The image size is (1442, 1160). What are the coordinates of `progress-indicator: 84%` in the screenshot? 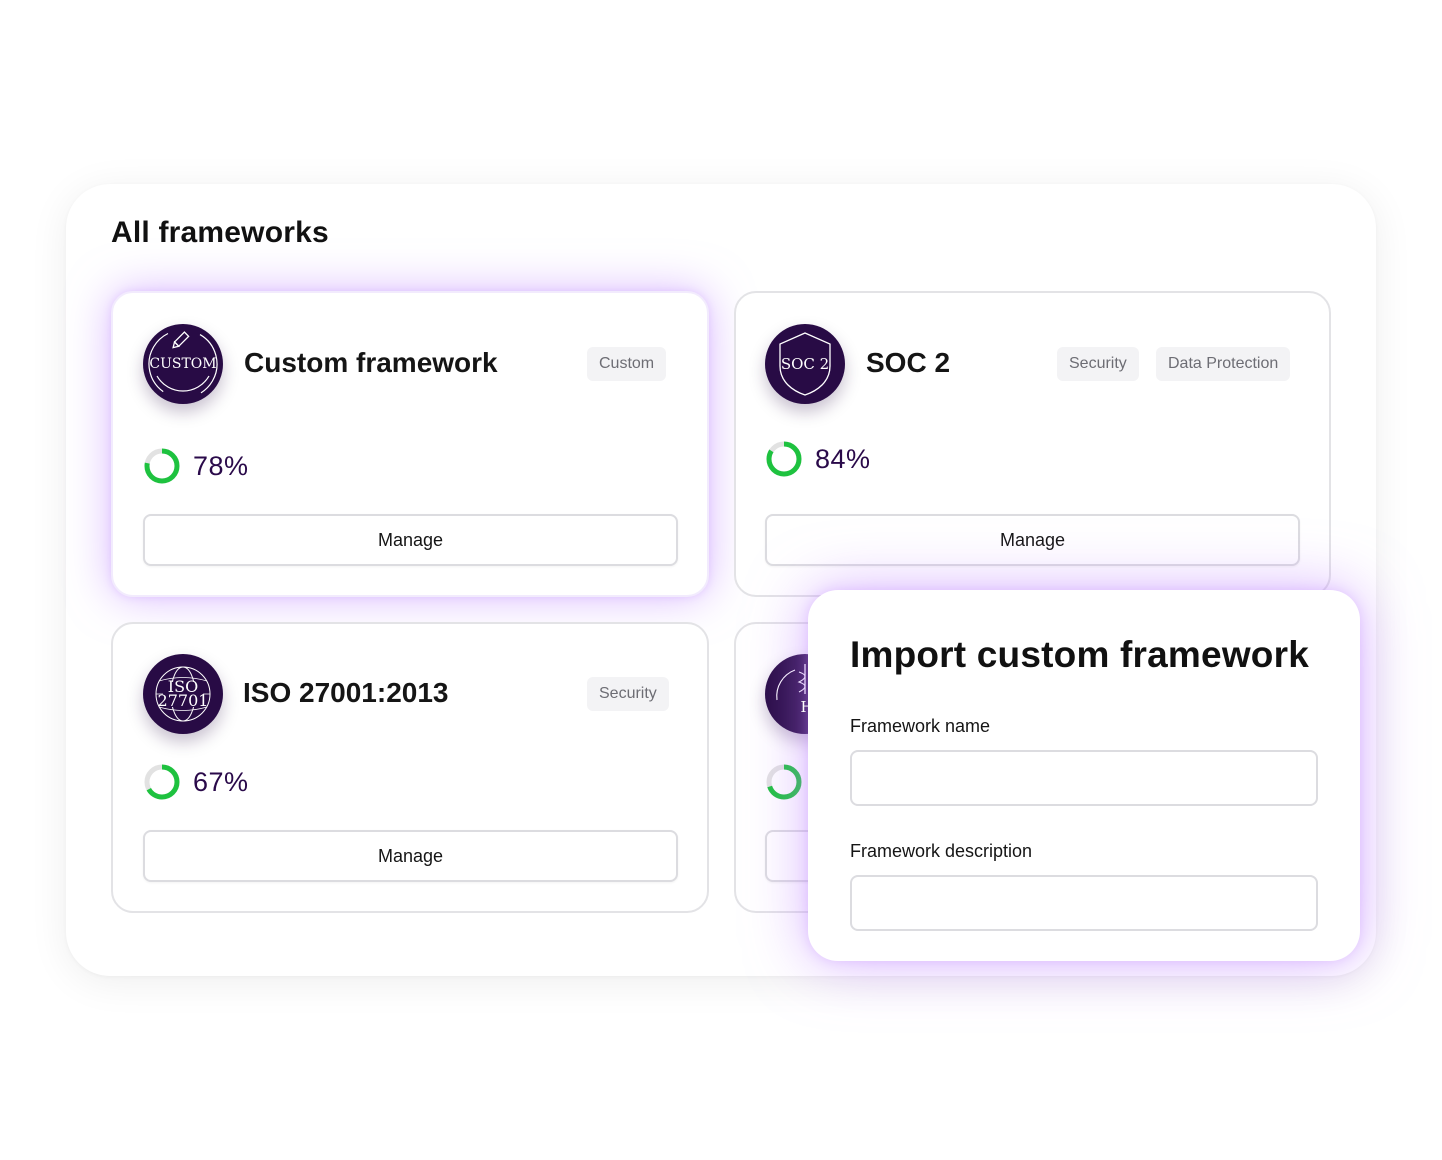 It's located at (818, 459).